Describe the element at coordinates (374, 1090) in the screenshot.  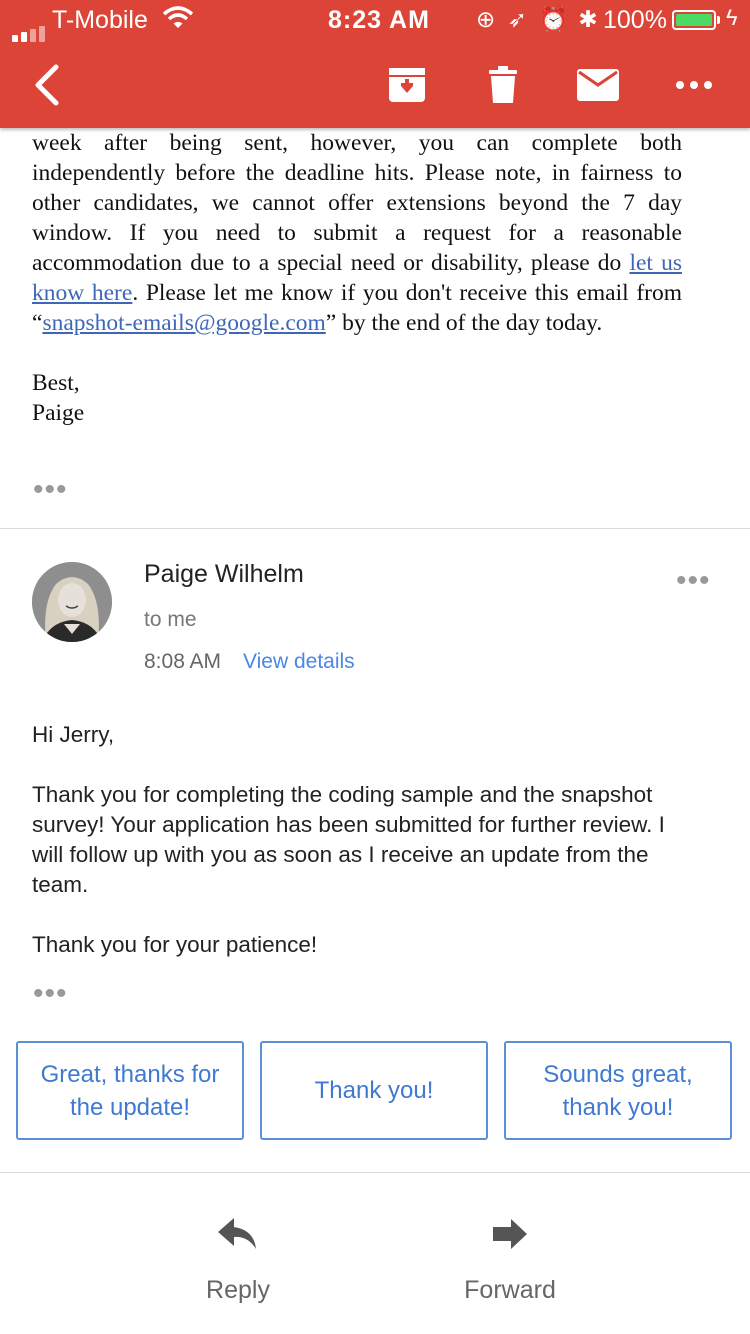
I see `smart-reply-2: Thank you!` at that location.